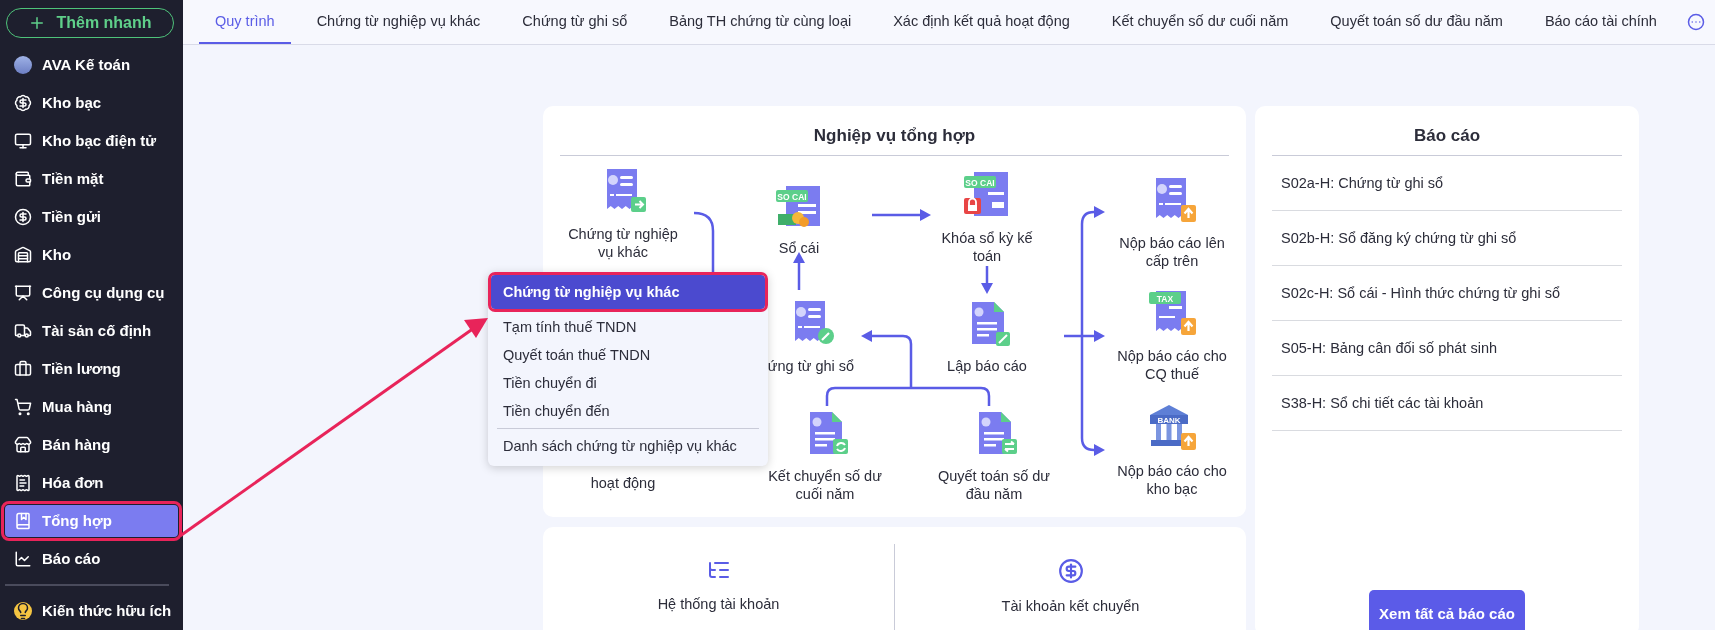  Describe the element at coordinates (81, 369) in the screenshot. I see `sidebar-item-label: Tiền lương` at that location.